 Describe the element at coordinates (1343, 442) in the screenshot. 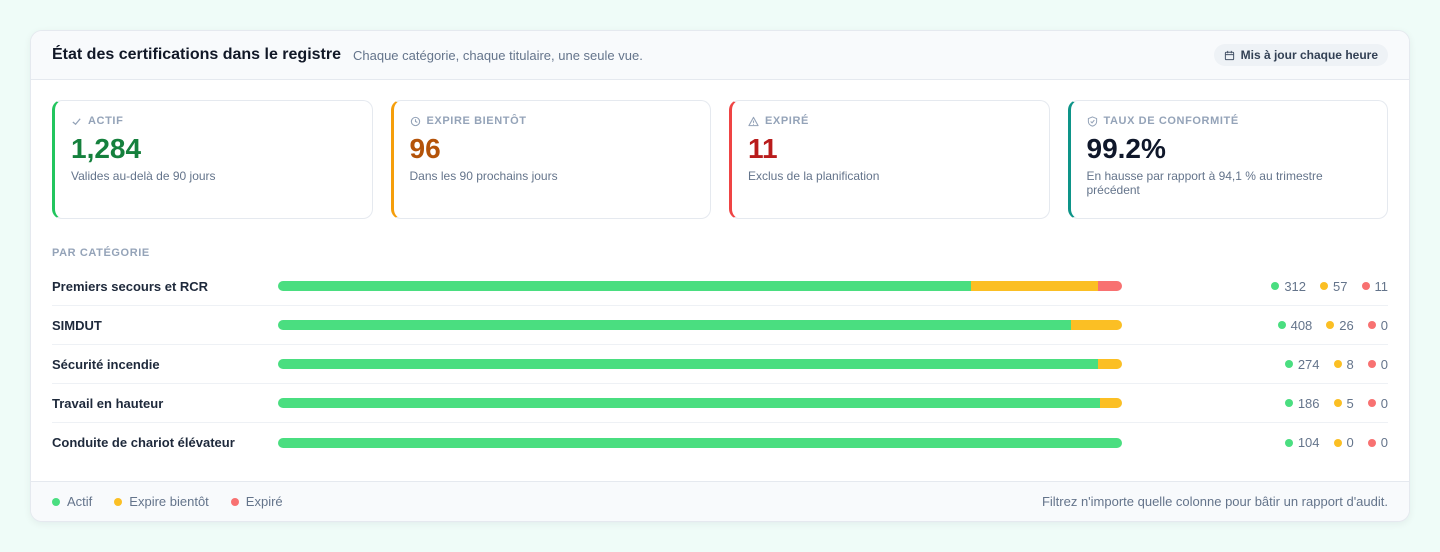

I see `count-soon: 0` at that location.